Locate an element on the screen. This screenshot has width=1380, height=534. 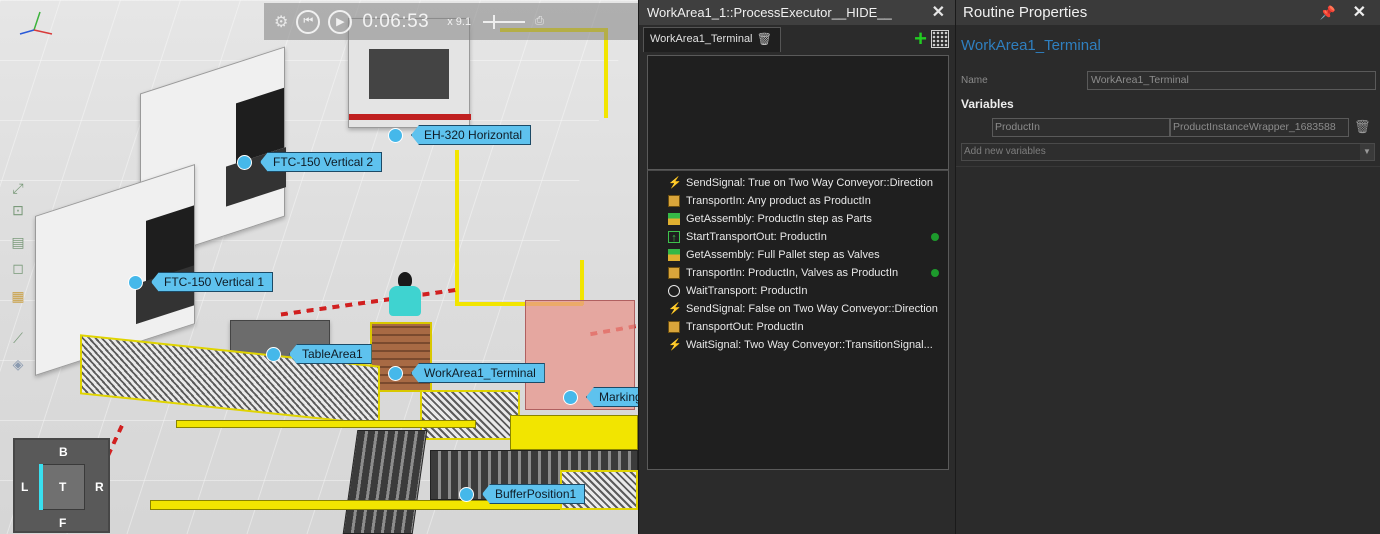
delete-variable-icon: 🗑 is located at coordinates (1362, 127).